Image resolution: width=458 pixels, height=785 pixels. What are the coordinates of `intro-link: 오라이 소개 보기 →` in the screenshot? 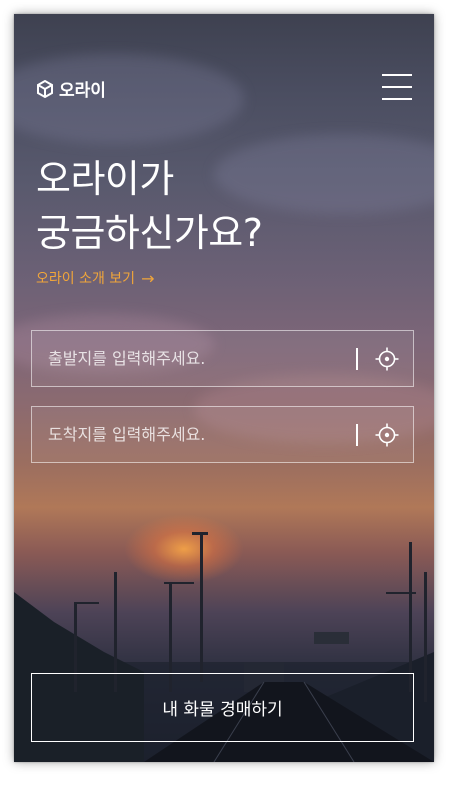 It's located at (95, 278).